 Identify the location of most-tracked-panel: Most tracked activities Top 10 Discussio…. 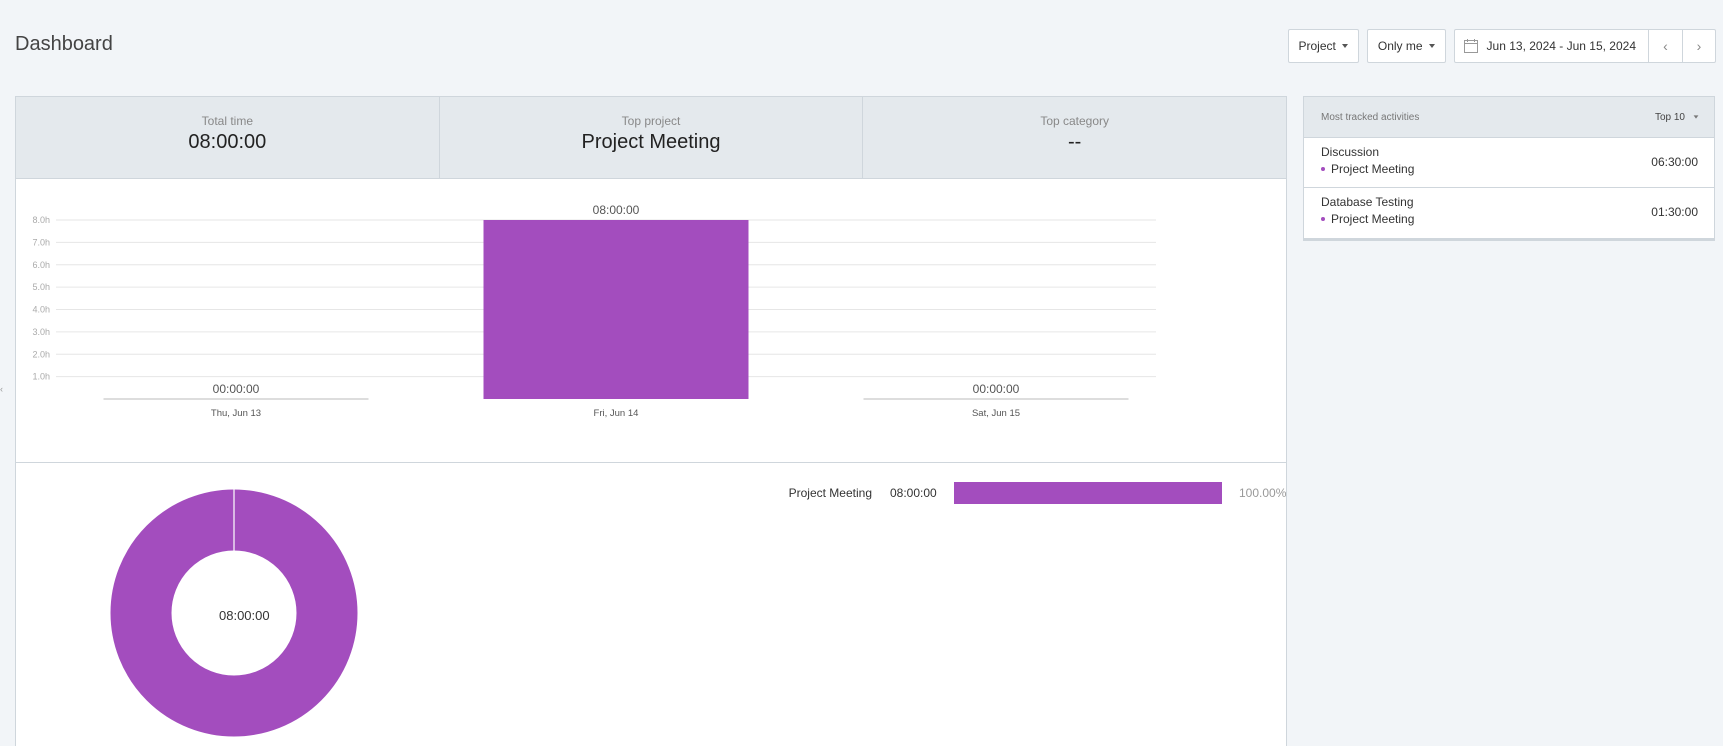
(1509, 168).